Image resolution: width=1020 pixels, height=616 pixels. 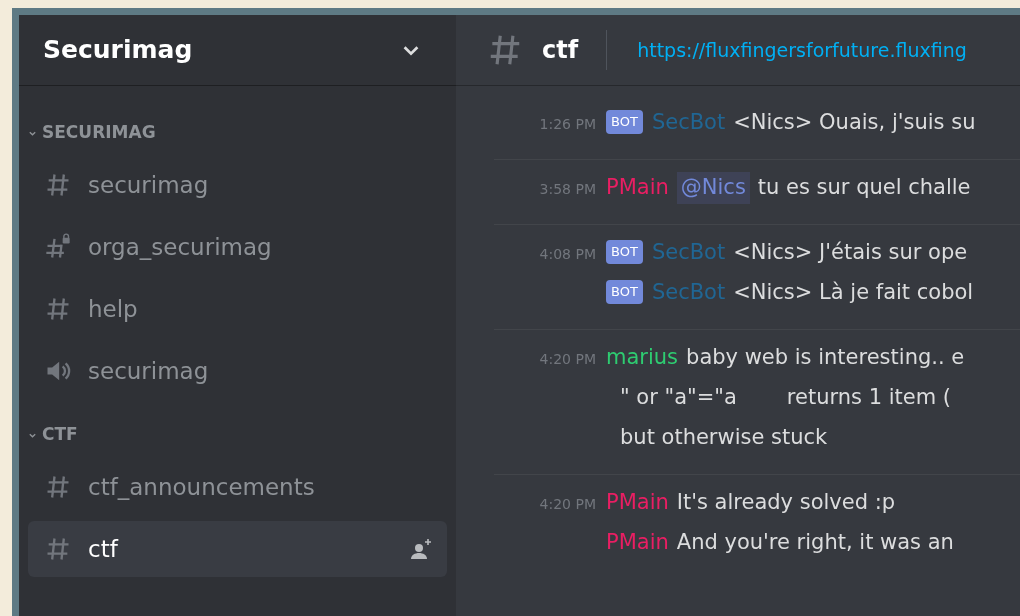 What do you see at coordinates (58, 247) in the screenshot?
I see `locked-hash-icon` at bounding box center [58, 247].